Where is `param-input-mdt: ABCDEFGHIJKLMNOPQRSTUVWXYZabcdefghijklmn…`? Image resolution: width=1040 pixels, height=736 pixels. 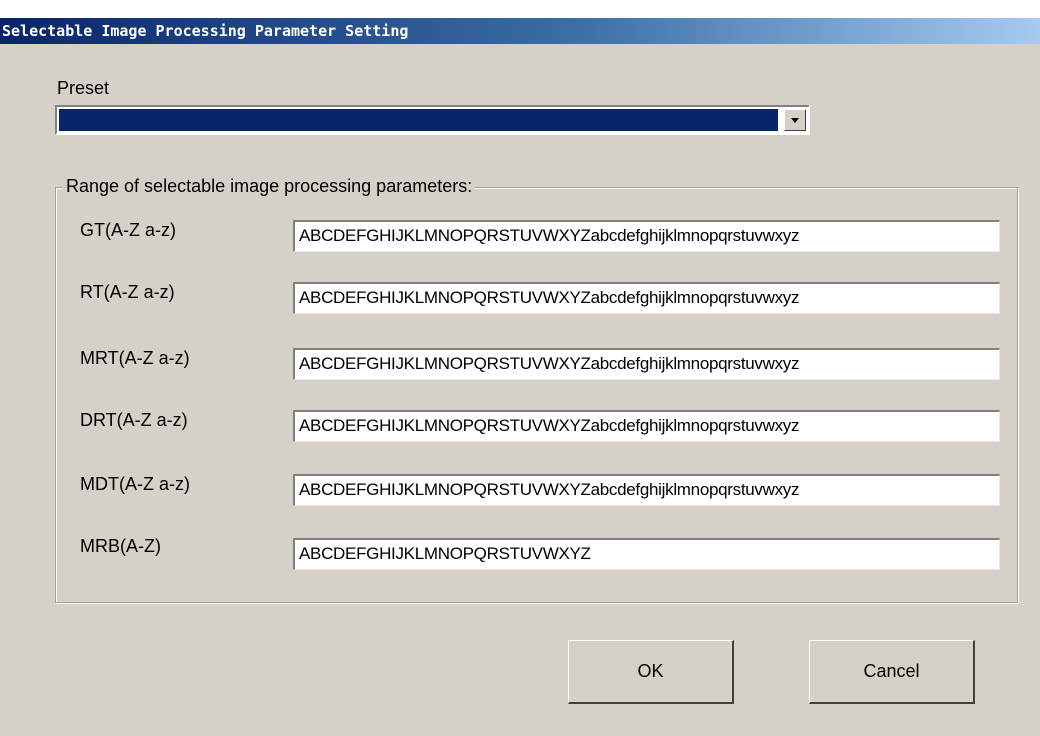 param-input-mdt: ABCDEFGHIJKLMNOPQRSTUVWXYZabcdefghijklmn… is located at coordinates (646, 490).